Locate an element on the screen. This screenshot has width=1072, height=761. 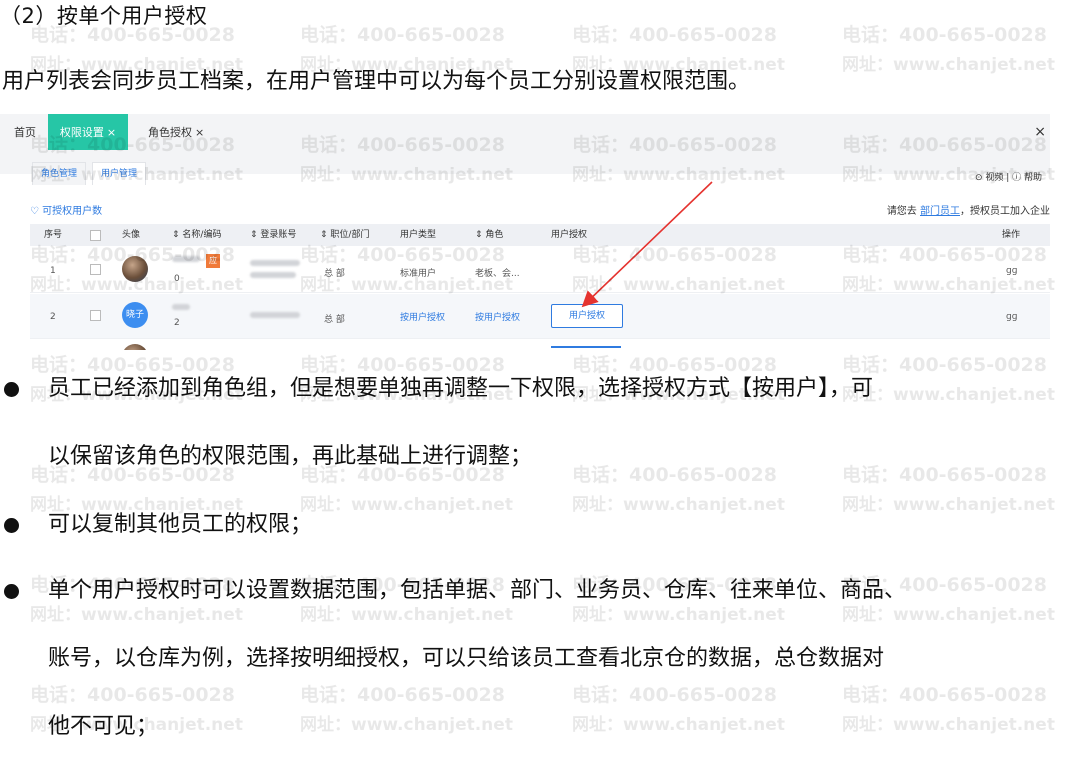
annotation-arrow is located at coordinates (647, 244).